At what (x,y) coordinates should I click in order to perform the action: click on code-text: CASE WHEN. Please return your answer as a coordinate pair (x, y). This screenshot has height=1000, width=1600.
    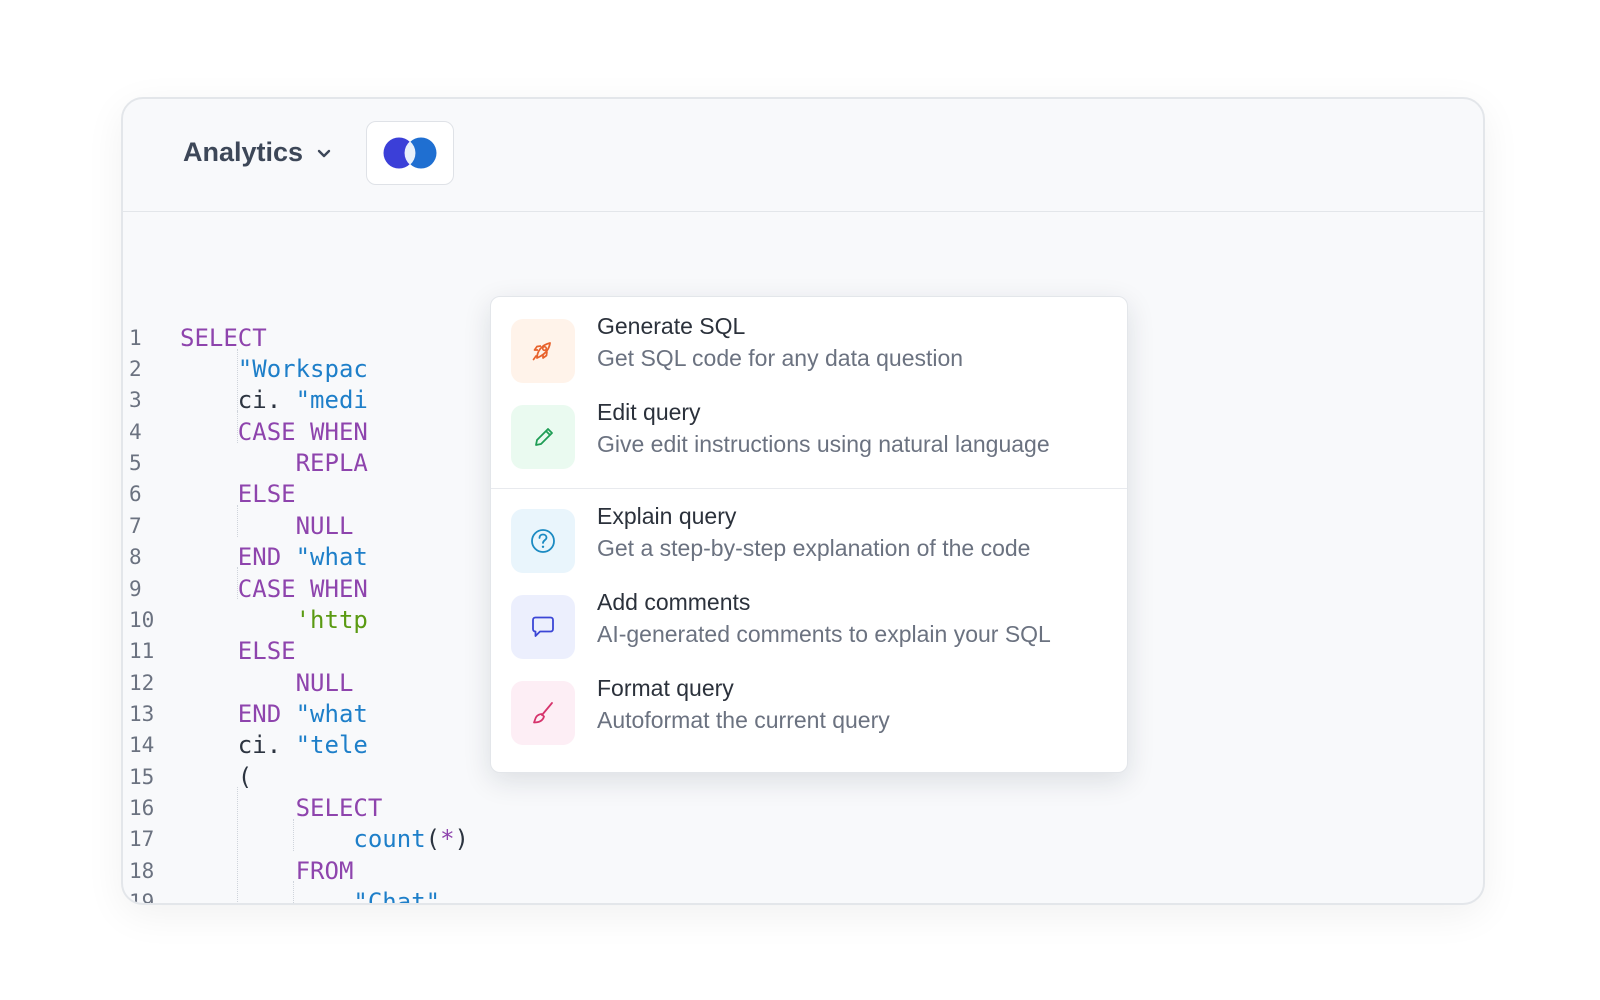
    Looking at the image, I should click on (274, 589).